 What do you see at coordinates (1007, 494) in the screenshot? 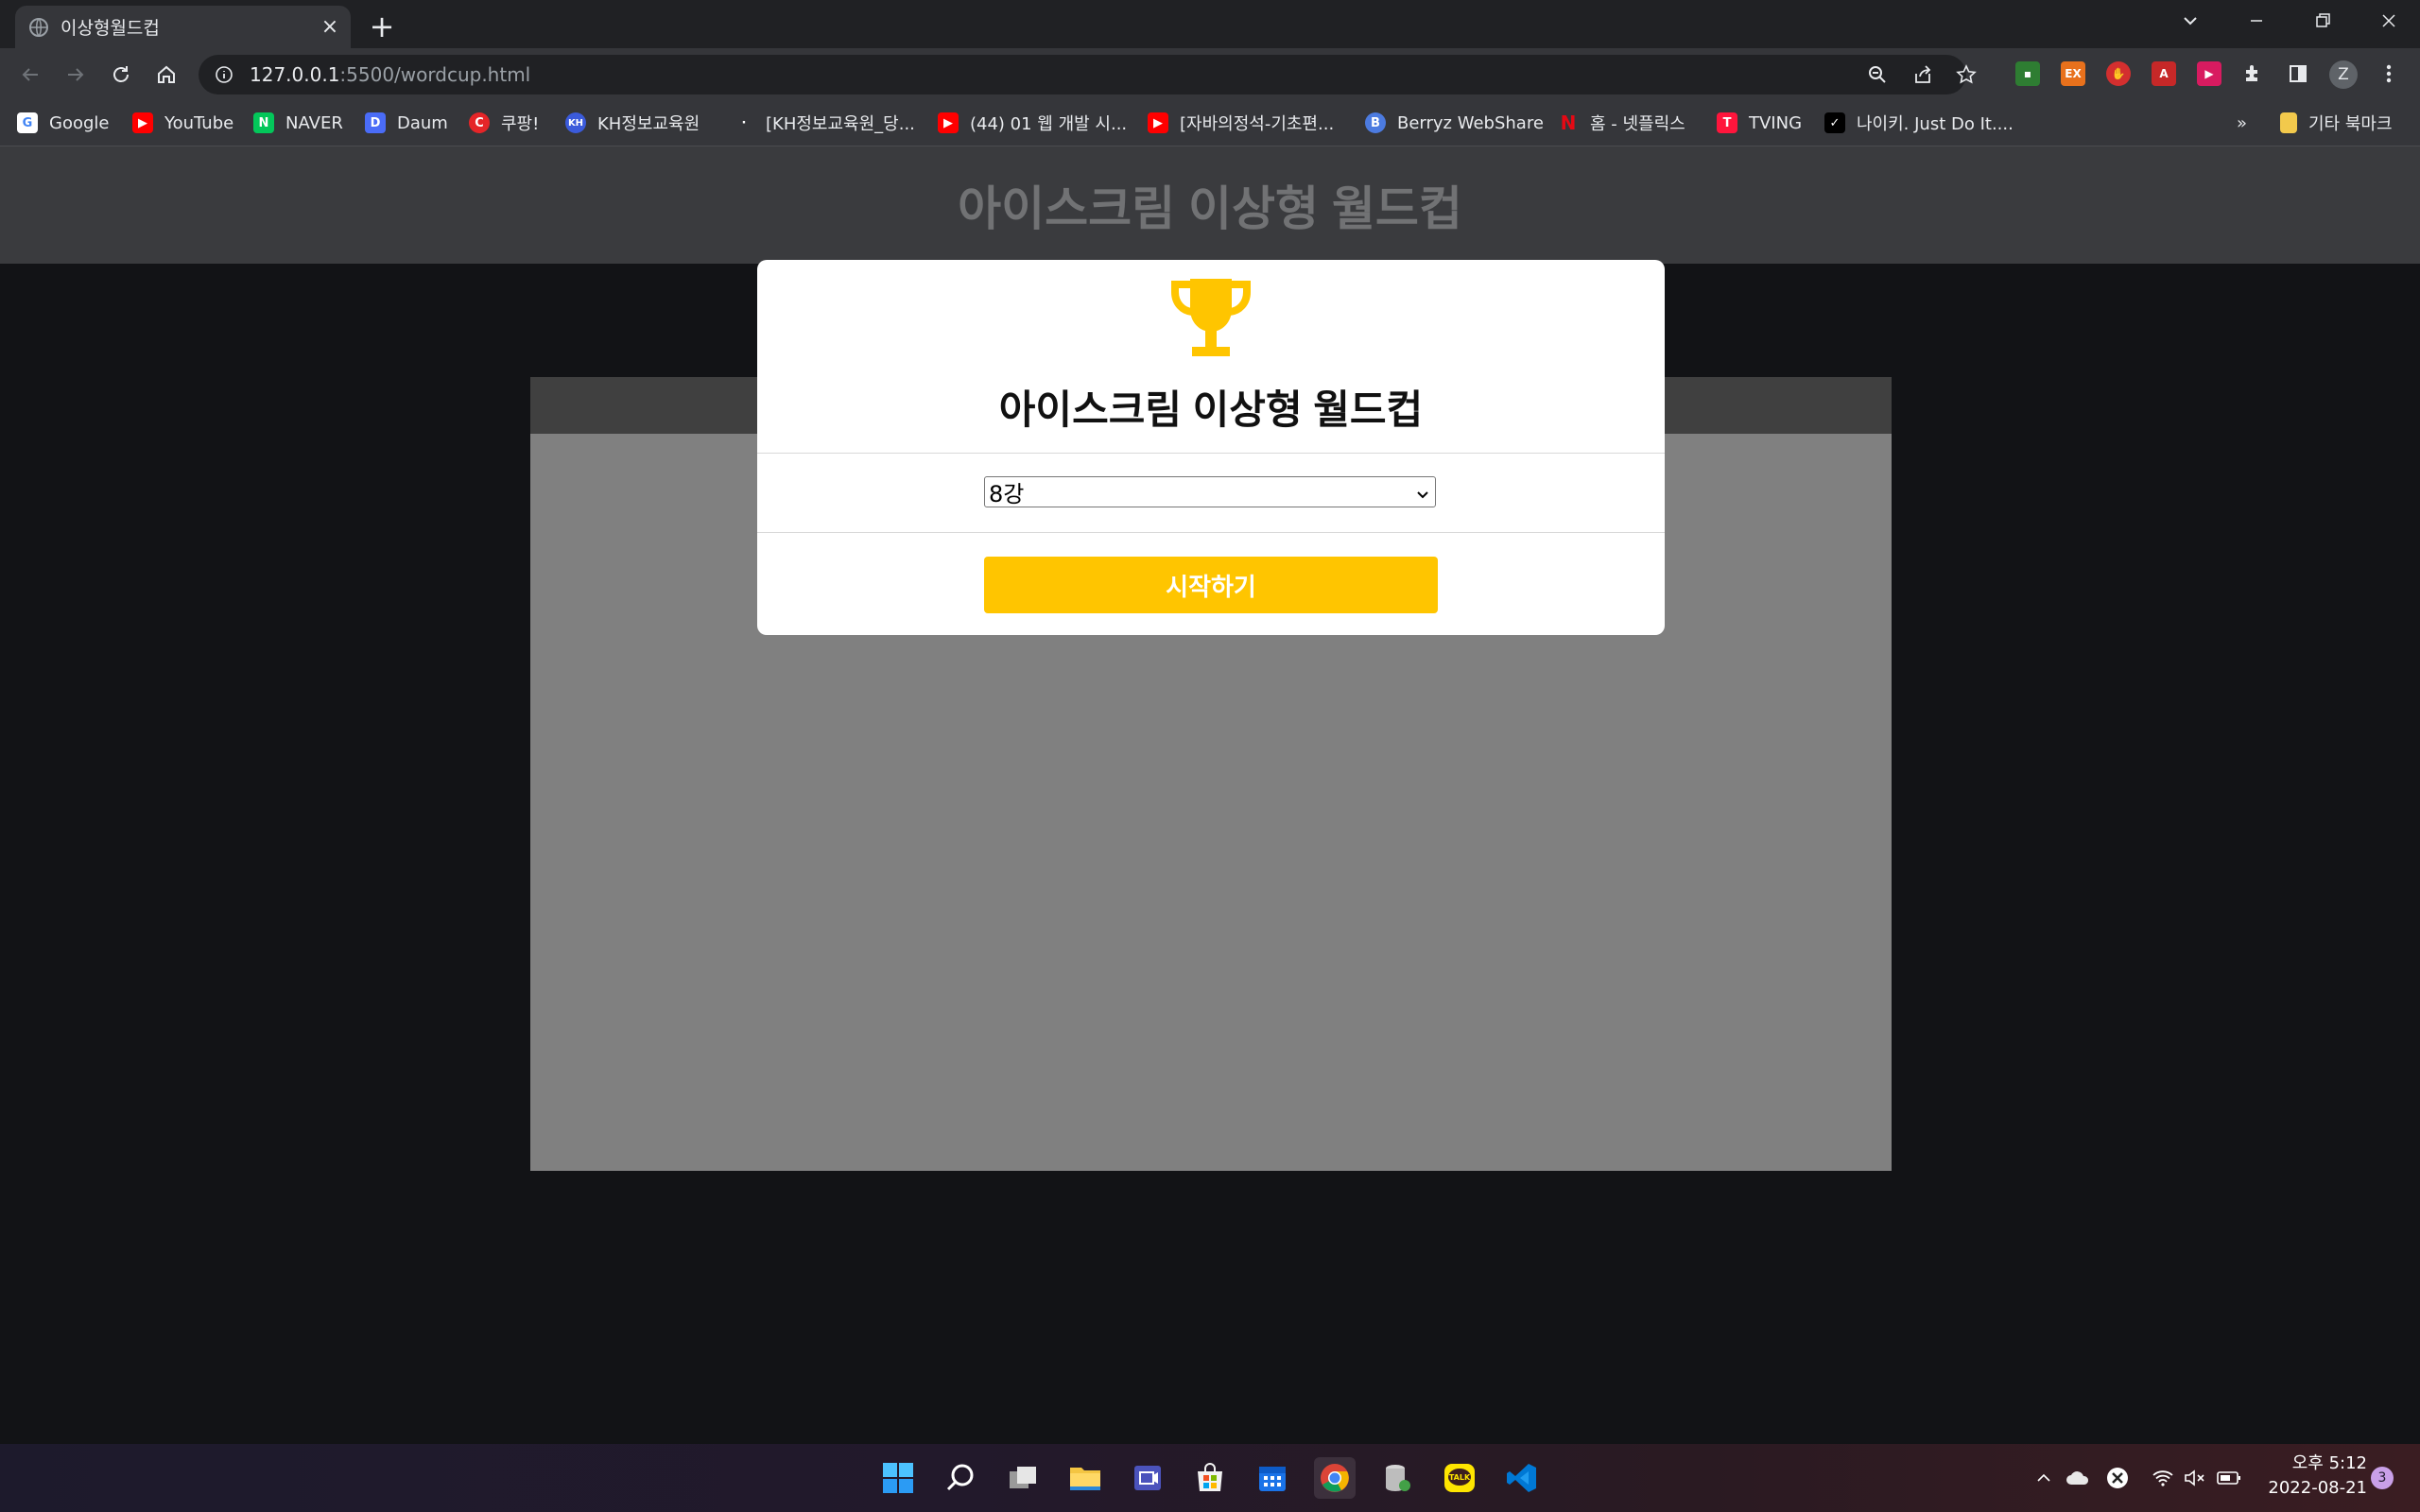
I see `round-select-value: 8강` at bounding box center [1007, 494].